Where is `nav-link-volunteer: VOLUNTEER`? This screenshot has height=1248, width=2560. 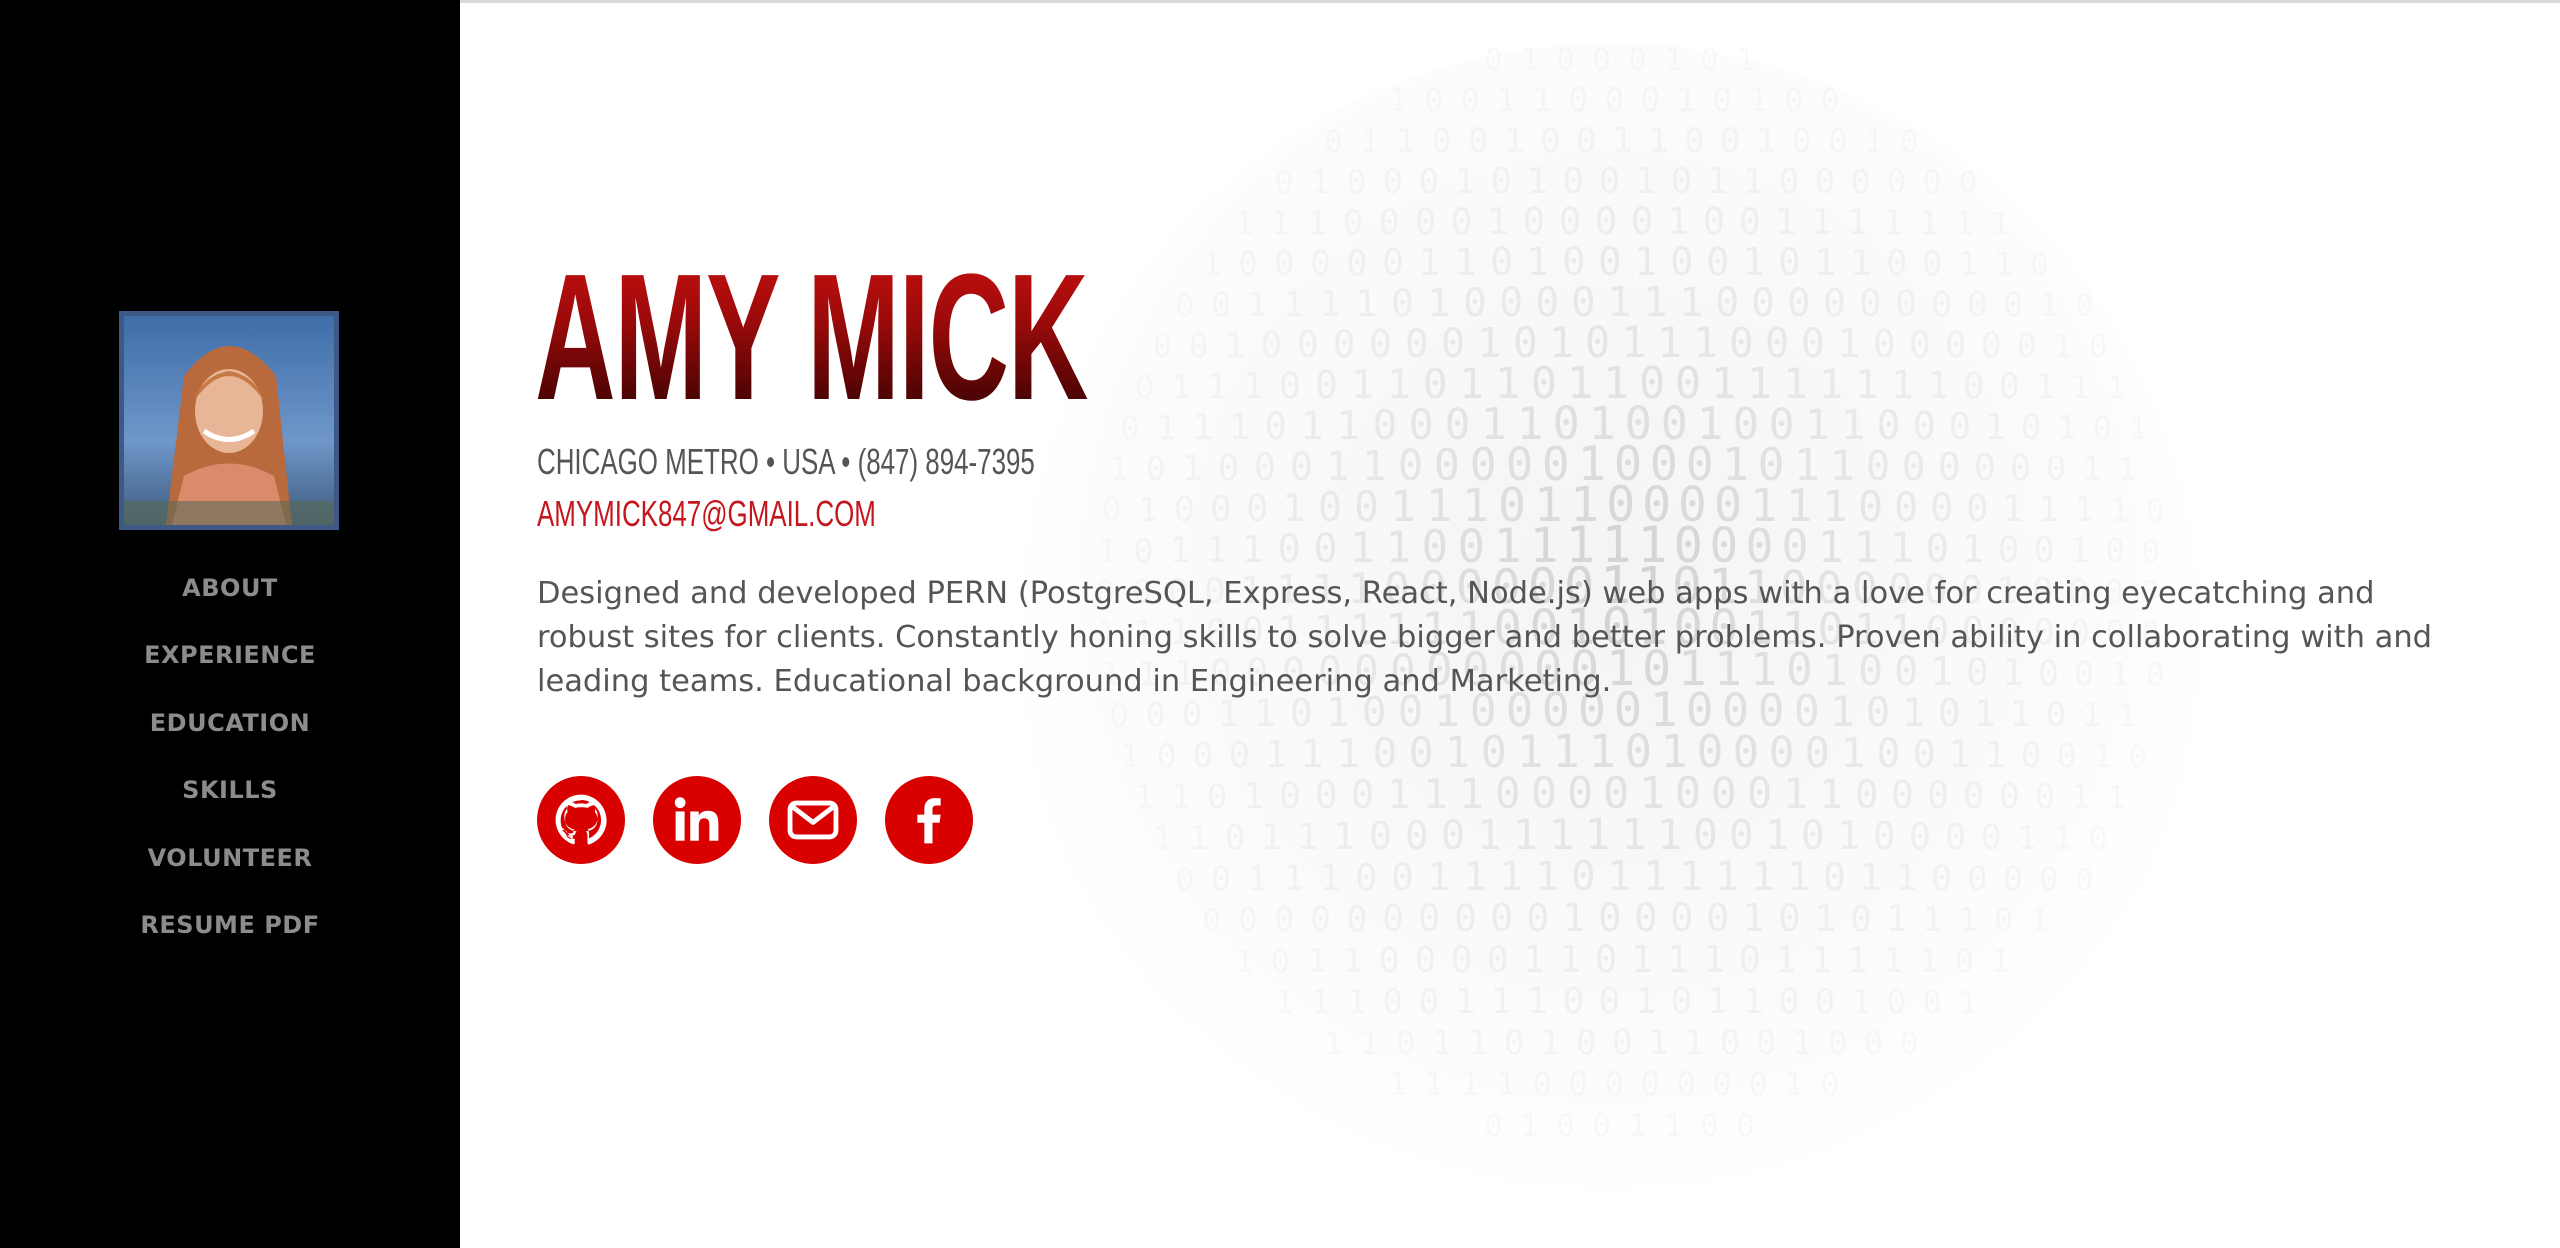 nav-link-volunteer: VOLUNTEER is located at coordinates (230, 858).